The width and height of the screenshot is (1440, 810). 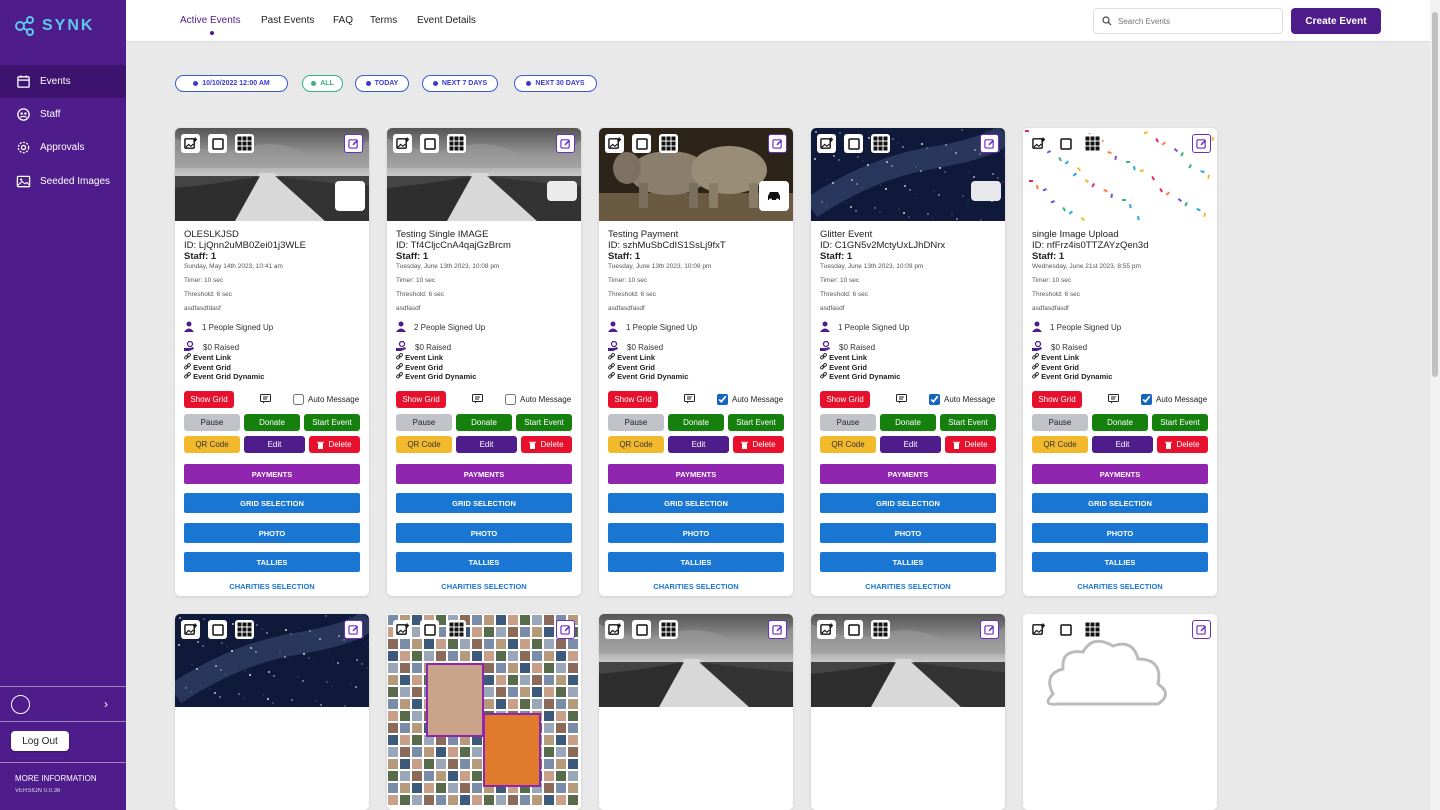 I want to click on tab-event-details: Event Details, so click(x=446, y=20).